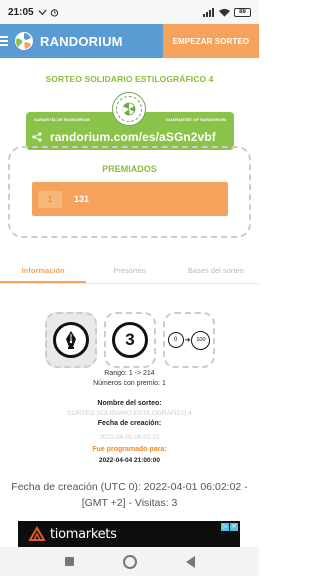 Image resolution: width=320 pixels, height=576 pixels. What do you see at coordinates (48, 12) in the screenshot?
I see `status-left-icons` at bounding box center [48, 12].